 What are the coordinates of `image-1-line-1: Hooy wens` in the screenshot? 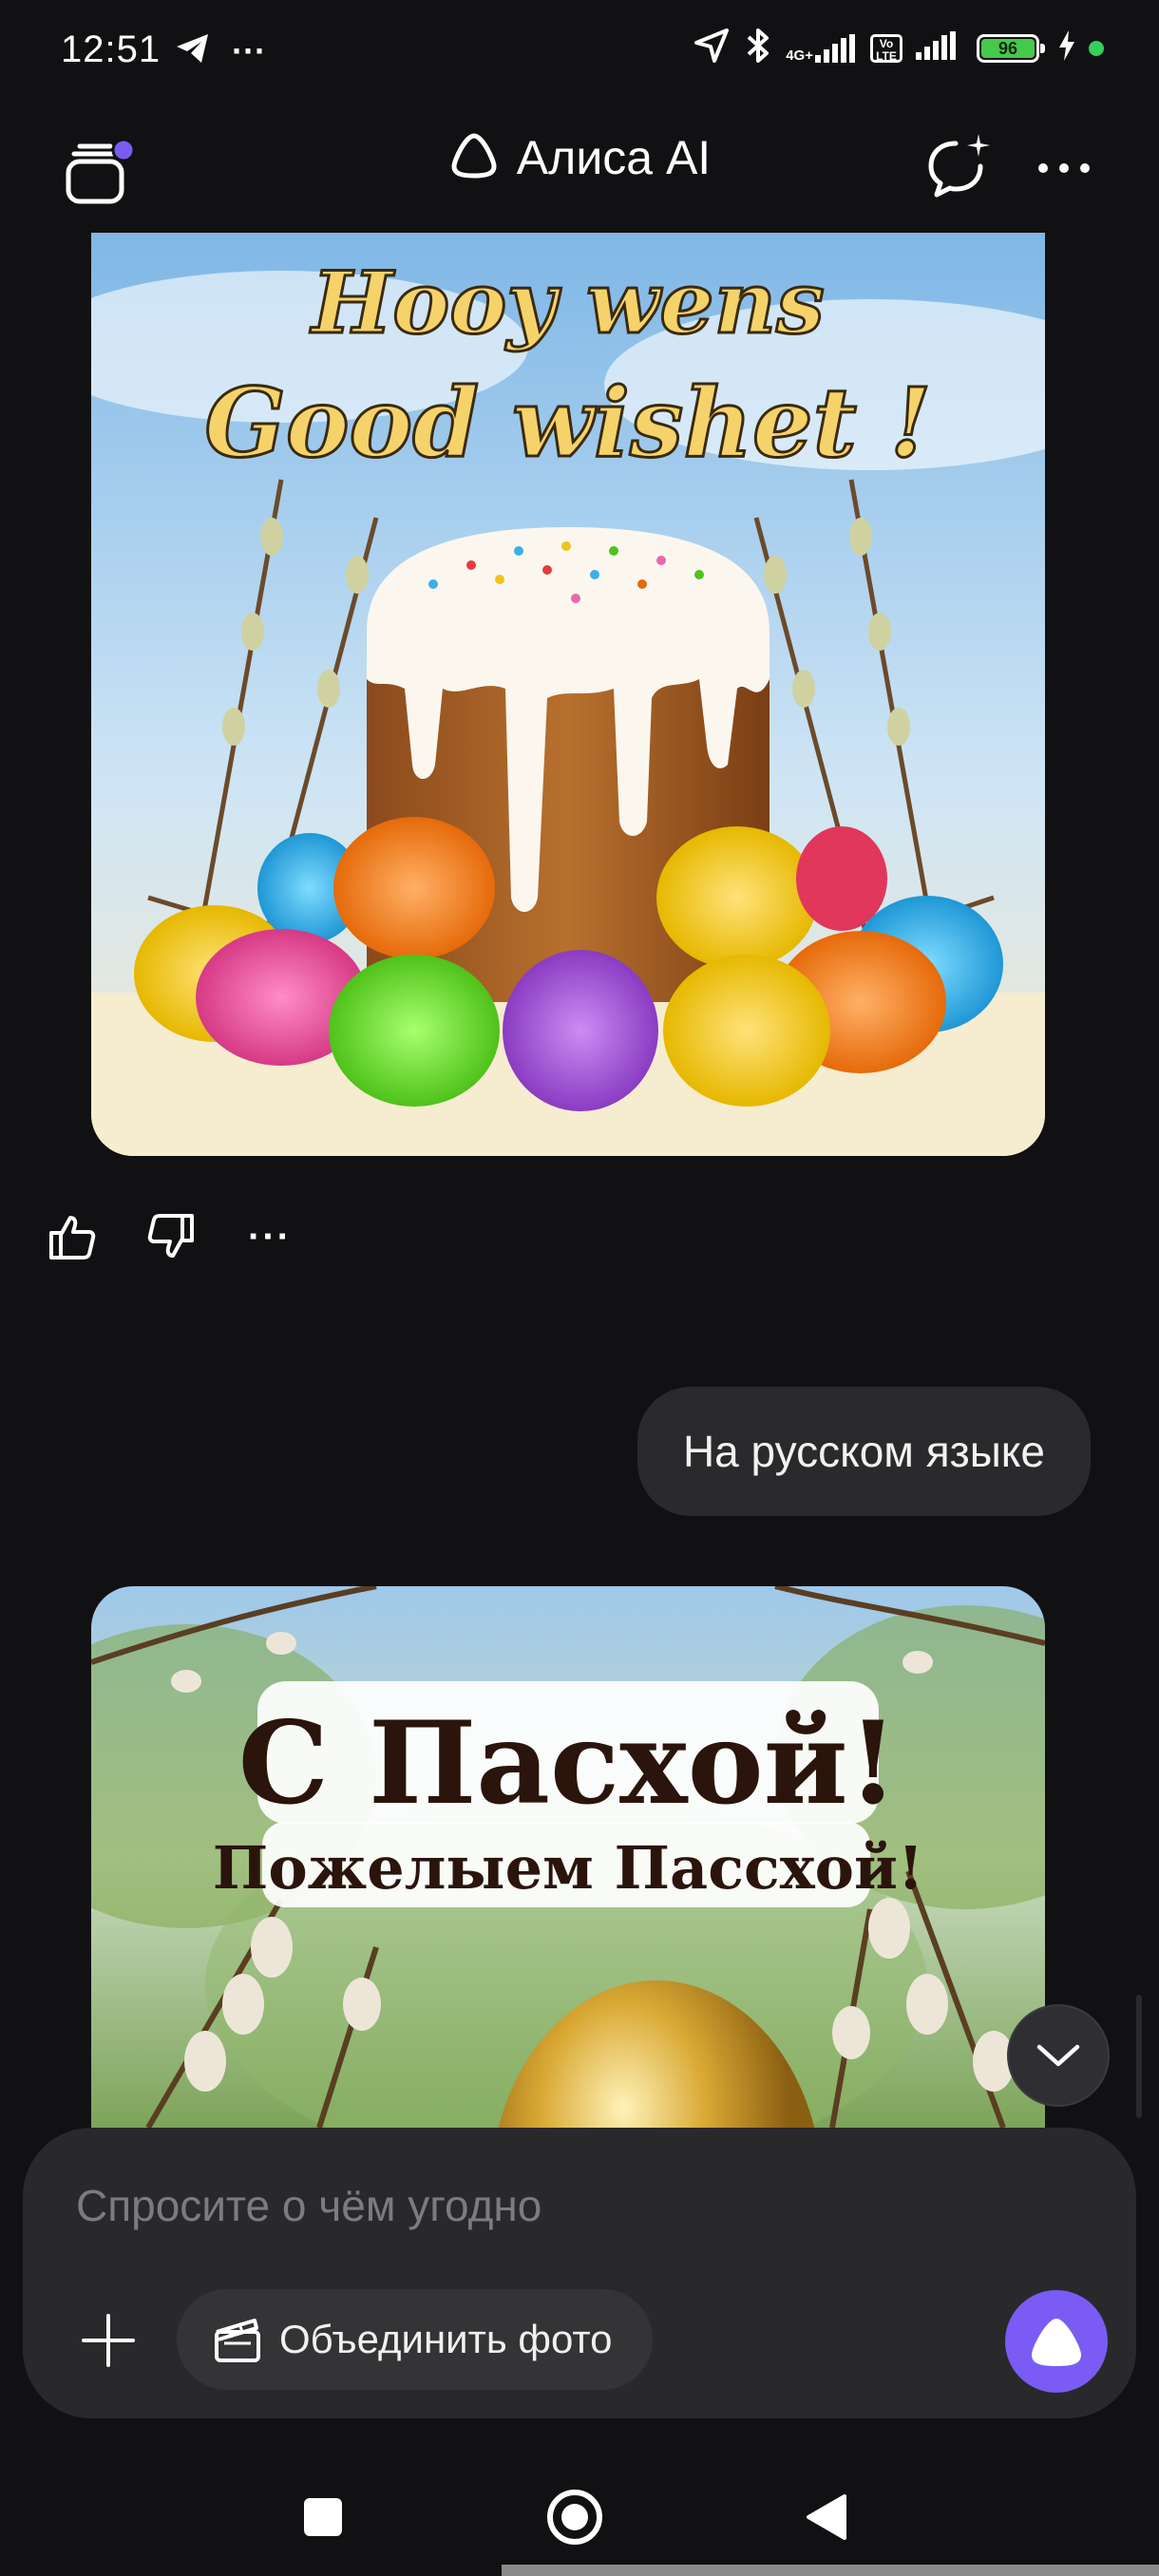 It's located at (567, 303).